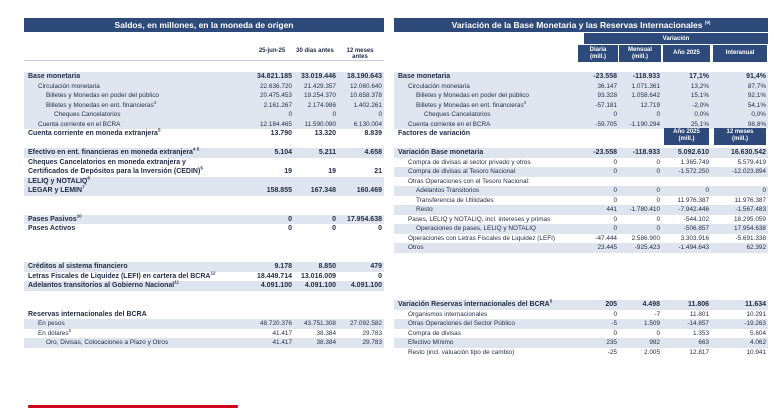  Describe the element at coordinates (279, 190) in the screenshot. I see `balances-row-value: 158.855` at that location.